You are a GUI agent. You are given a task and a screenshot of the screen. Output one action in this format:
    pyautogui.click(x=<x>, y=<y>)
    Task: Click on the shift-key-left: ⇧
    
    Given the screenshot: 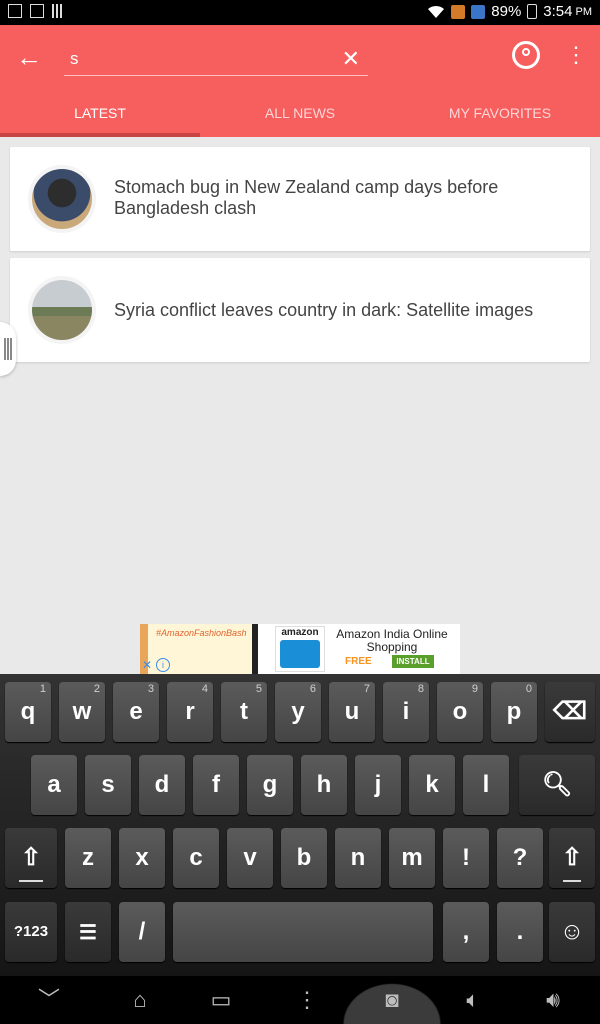 What is the action you would take?
    pyautogui.click(x=31, y=858)
    